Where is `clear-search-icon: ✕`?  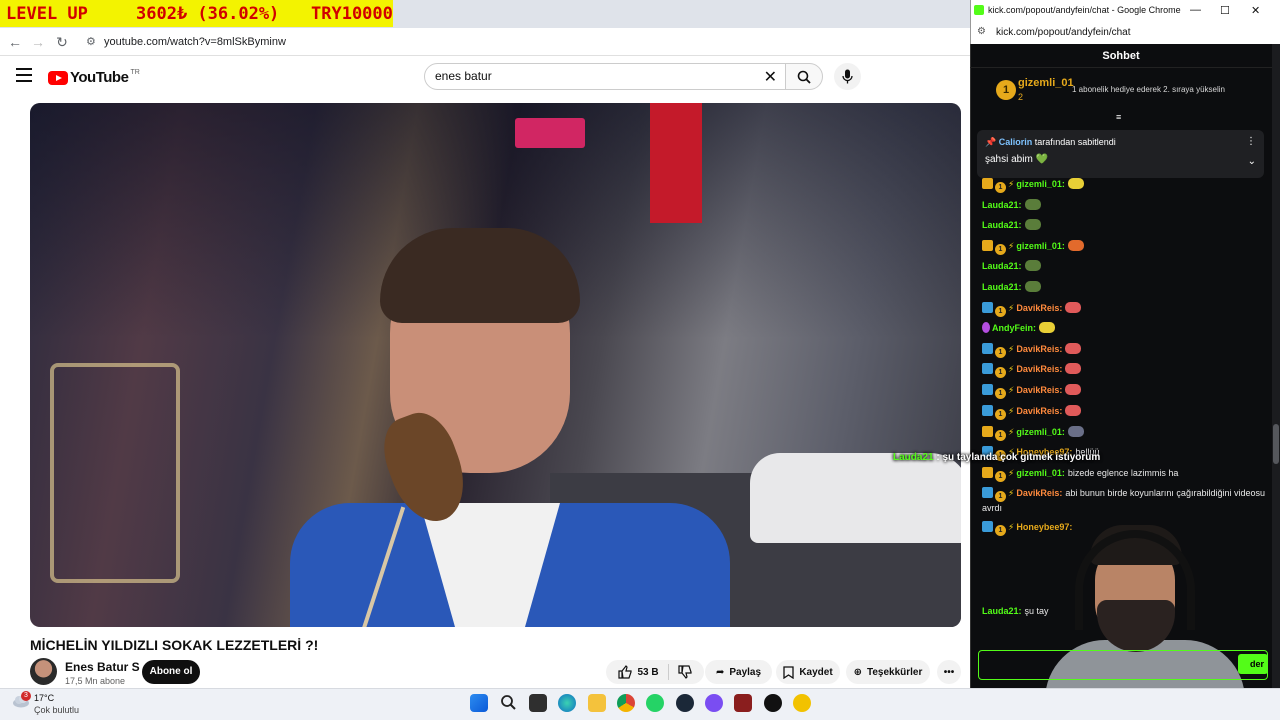 clear-search-icon: ✕ is located at coordinates (770, 77).